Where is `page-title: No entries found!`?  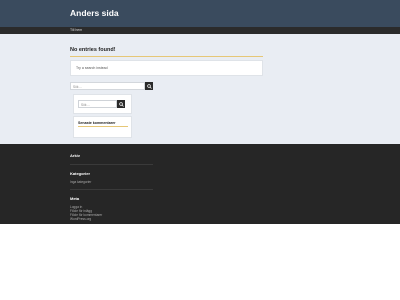
page-title: No entries found! is located at coordinates (93, 50).